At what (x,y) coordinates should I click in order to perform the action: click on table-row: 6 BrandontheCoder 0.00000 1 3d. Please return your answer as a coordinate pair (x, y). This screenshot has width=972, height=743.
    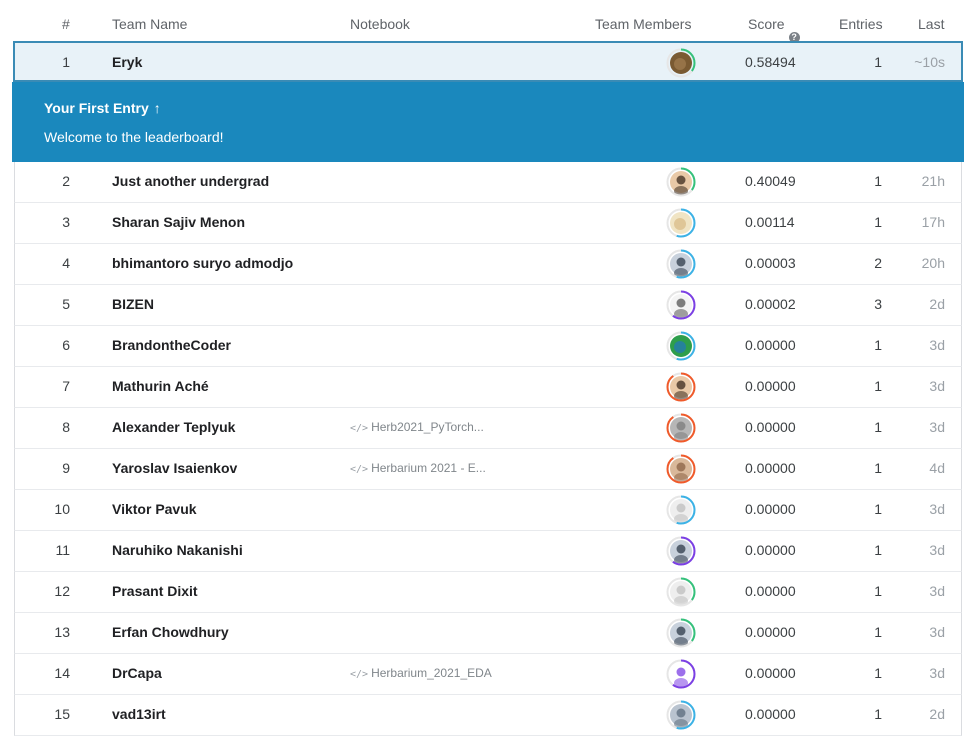
    Looking at the image, I should click on (488, 346).